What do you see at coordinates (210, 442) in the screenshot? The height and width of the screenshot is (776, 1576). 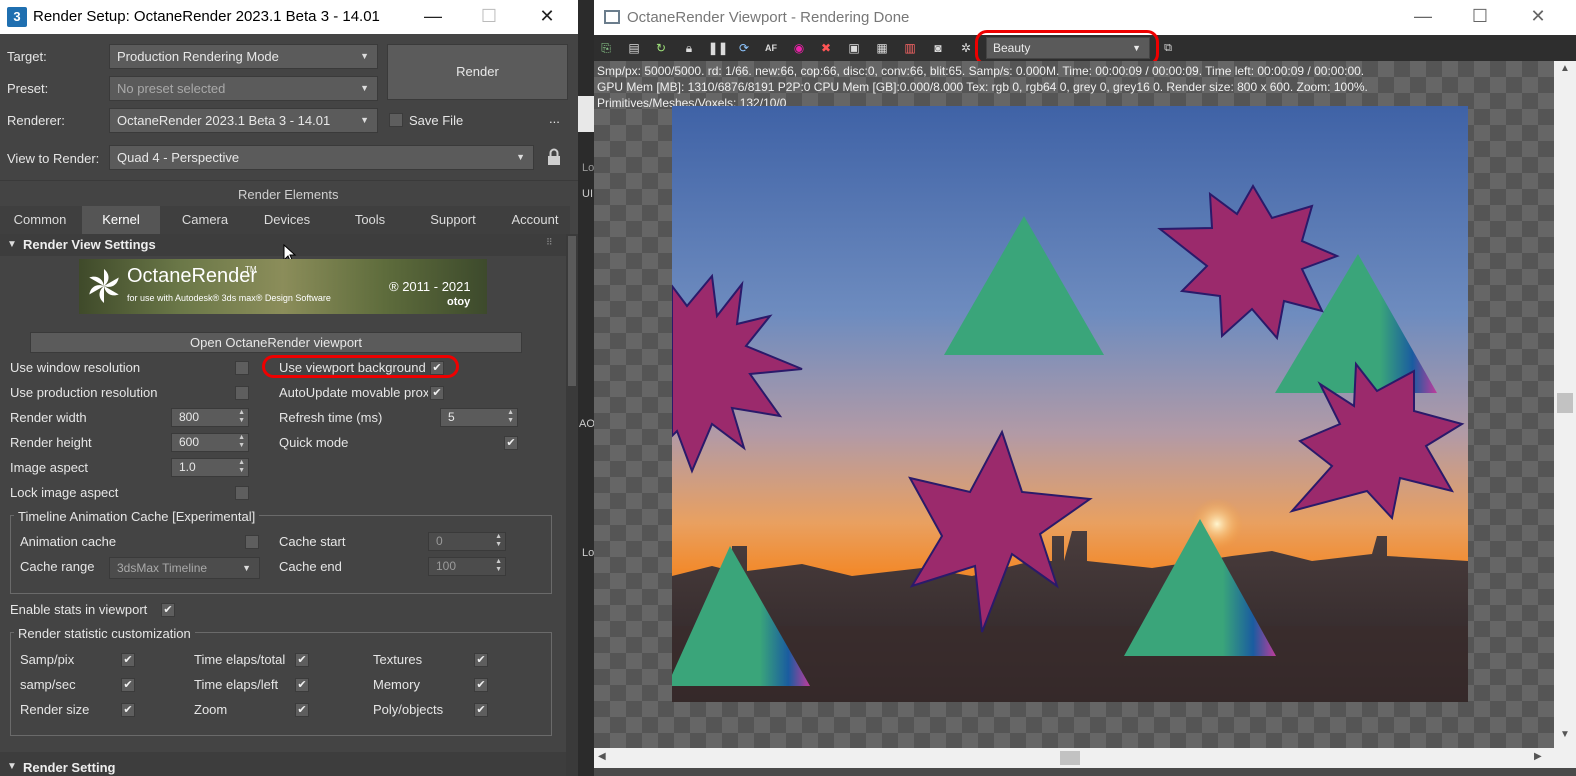 I see `render-height-spinner: 600 ▲ ▼` at bounding box center [210, 442].